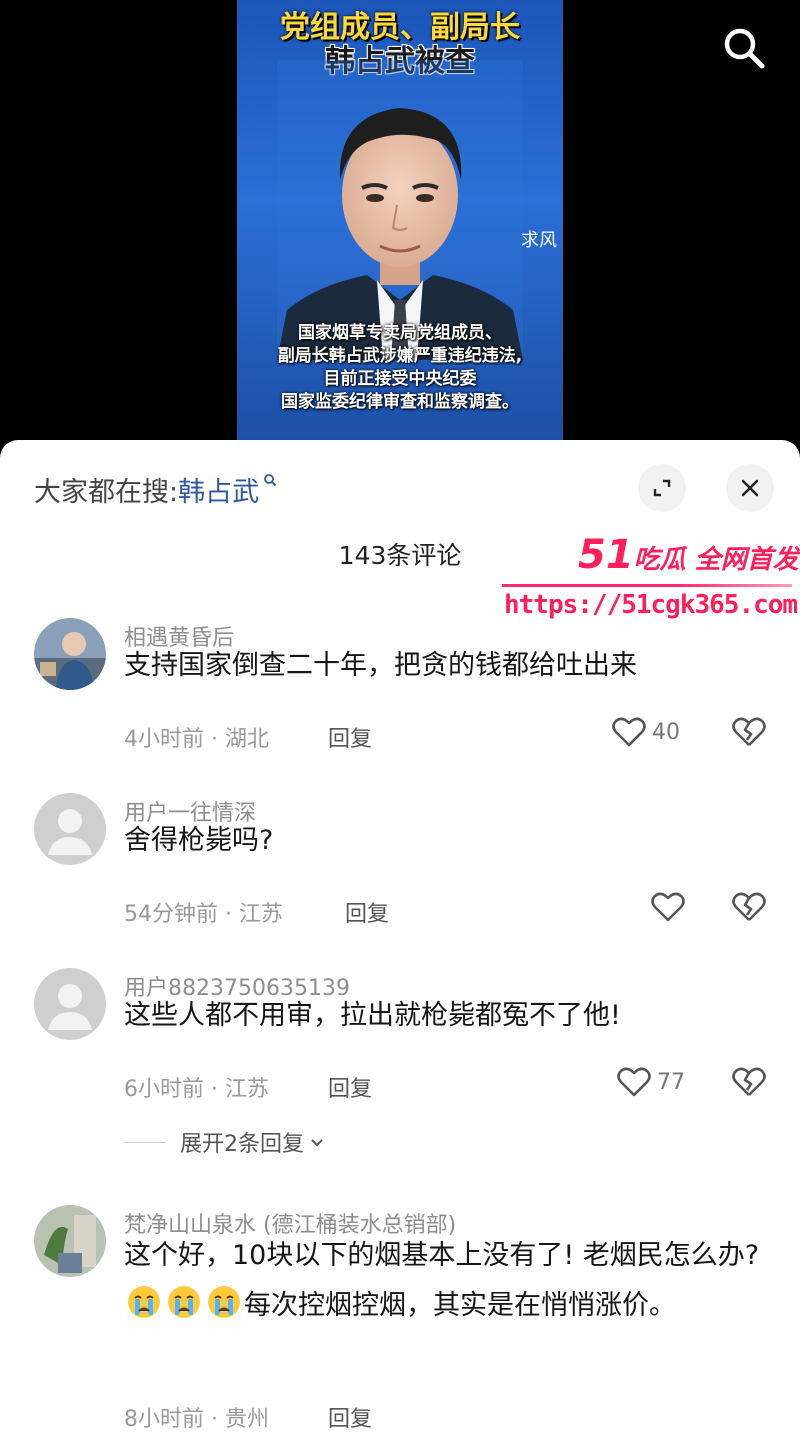  I want to click on watermark-divider, so click(647, 585).